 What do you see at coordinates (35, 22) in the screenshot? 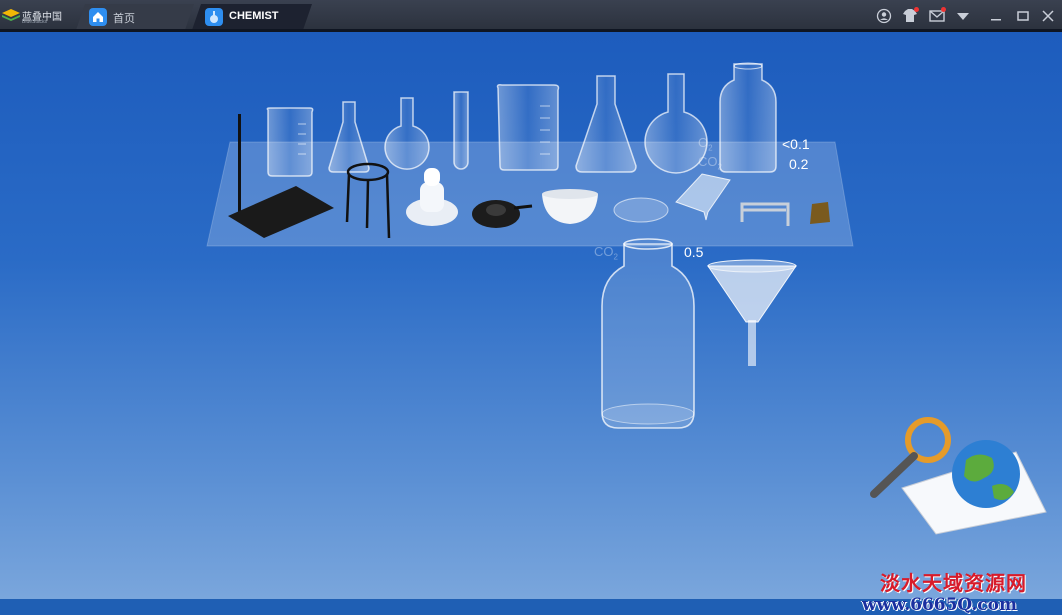
I see `logo-subtext: BlueStacks` at bounding box center [35, 22].